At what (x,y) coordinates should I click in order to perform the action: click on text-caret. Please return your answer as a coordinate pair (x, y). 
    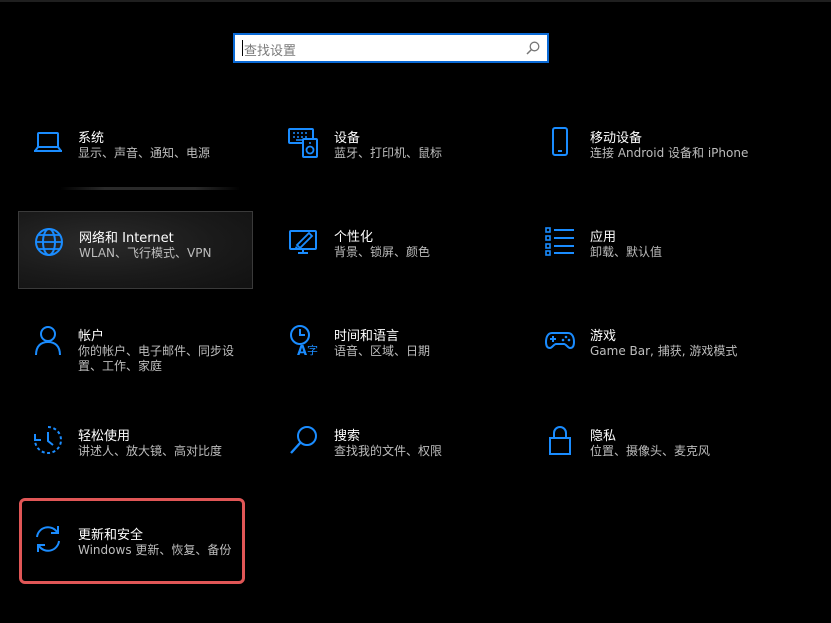
    Looking at the image, I should click on (242, 48).